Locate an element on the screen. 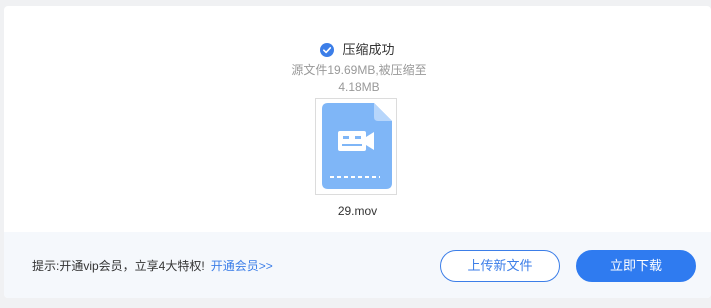 Image resolution: width=711 pixels, height=308 pixels. summary-line-2: 4.18MB is located at coordinates (359, 87).